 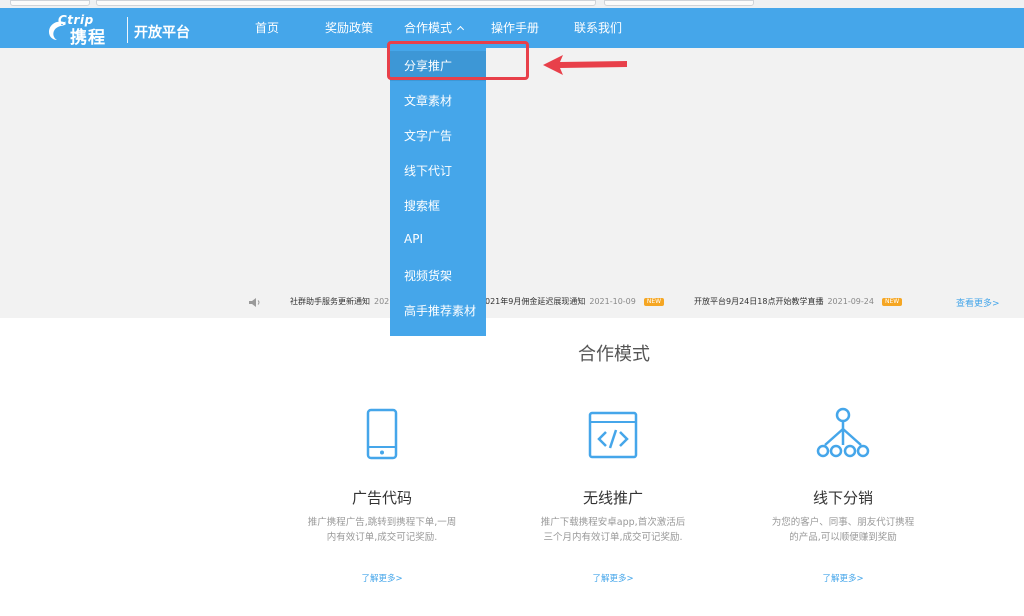 What do you see at coordinates (679, 3) in the screenshot?
I see `browser-search-bar` at bounding box center [679, 3].